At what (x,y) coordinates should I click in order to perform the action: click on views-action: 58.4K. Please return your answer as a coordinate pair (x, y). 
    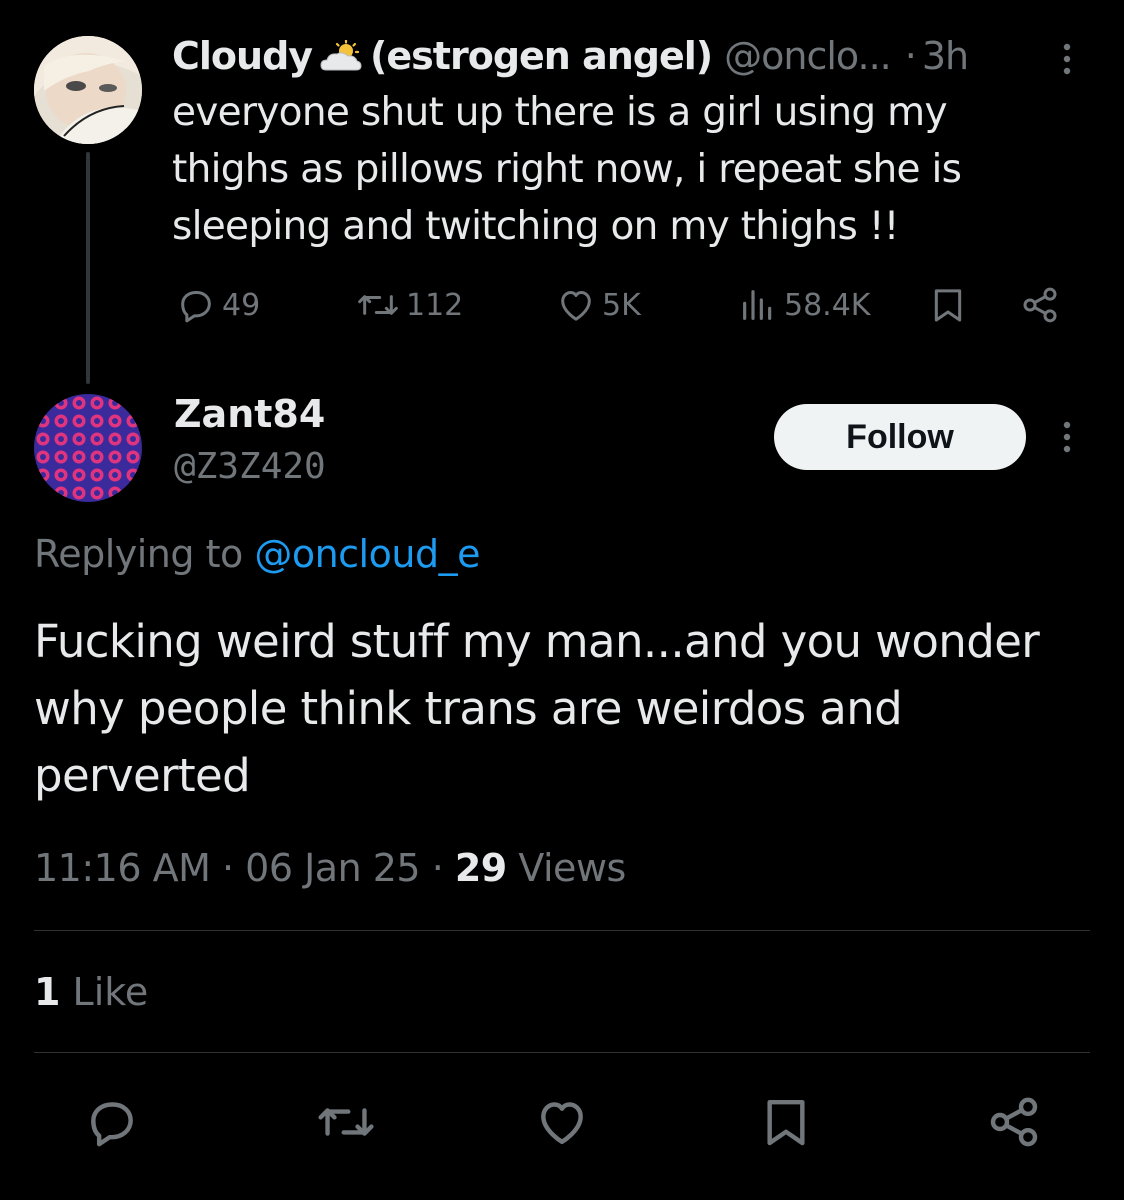
    Looking at the image, I should click on (804, 305).